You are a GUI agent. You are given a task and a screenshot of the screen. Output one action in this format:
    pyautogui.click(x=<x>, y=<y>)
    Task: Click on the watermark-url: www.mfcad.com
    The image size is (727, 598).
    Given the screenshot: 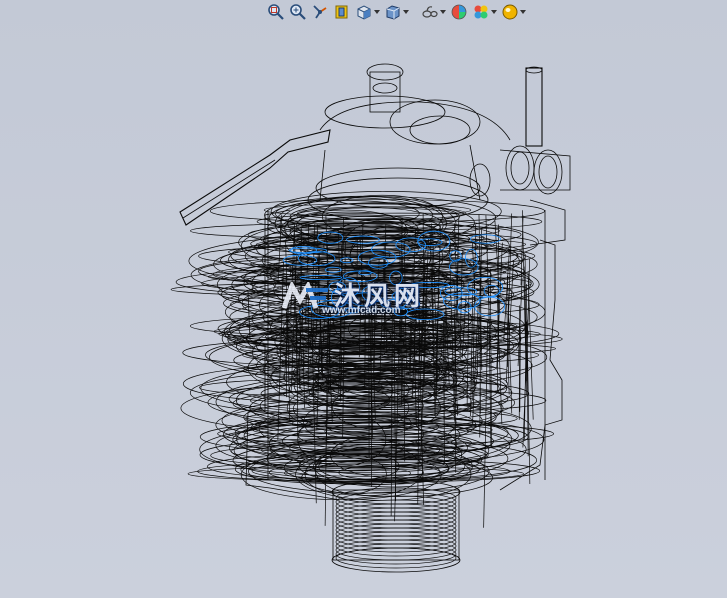 What is the action you would take?
    pyautogui.click(x=361, y=310)
    